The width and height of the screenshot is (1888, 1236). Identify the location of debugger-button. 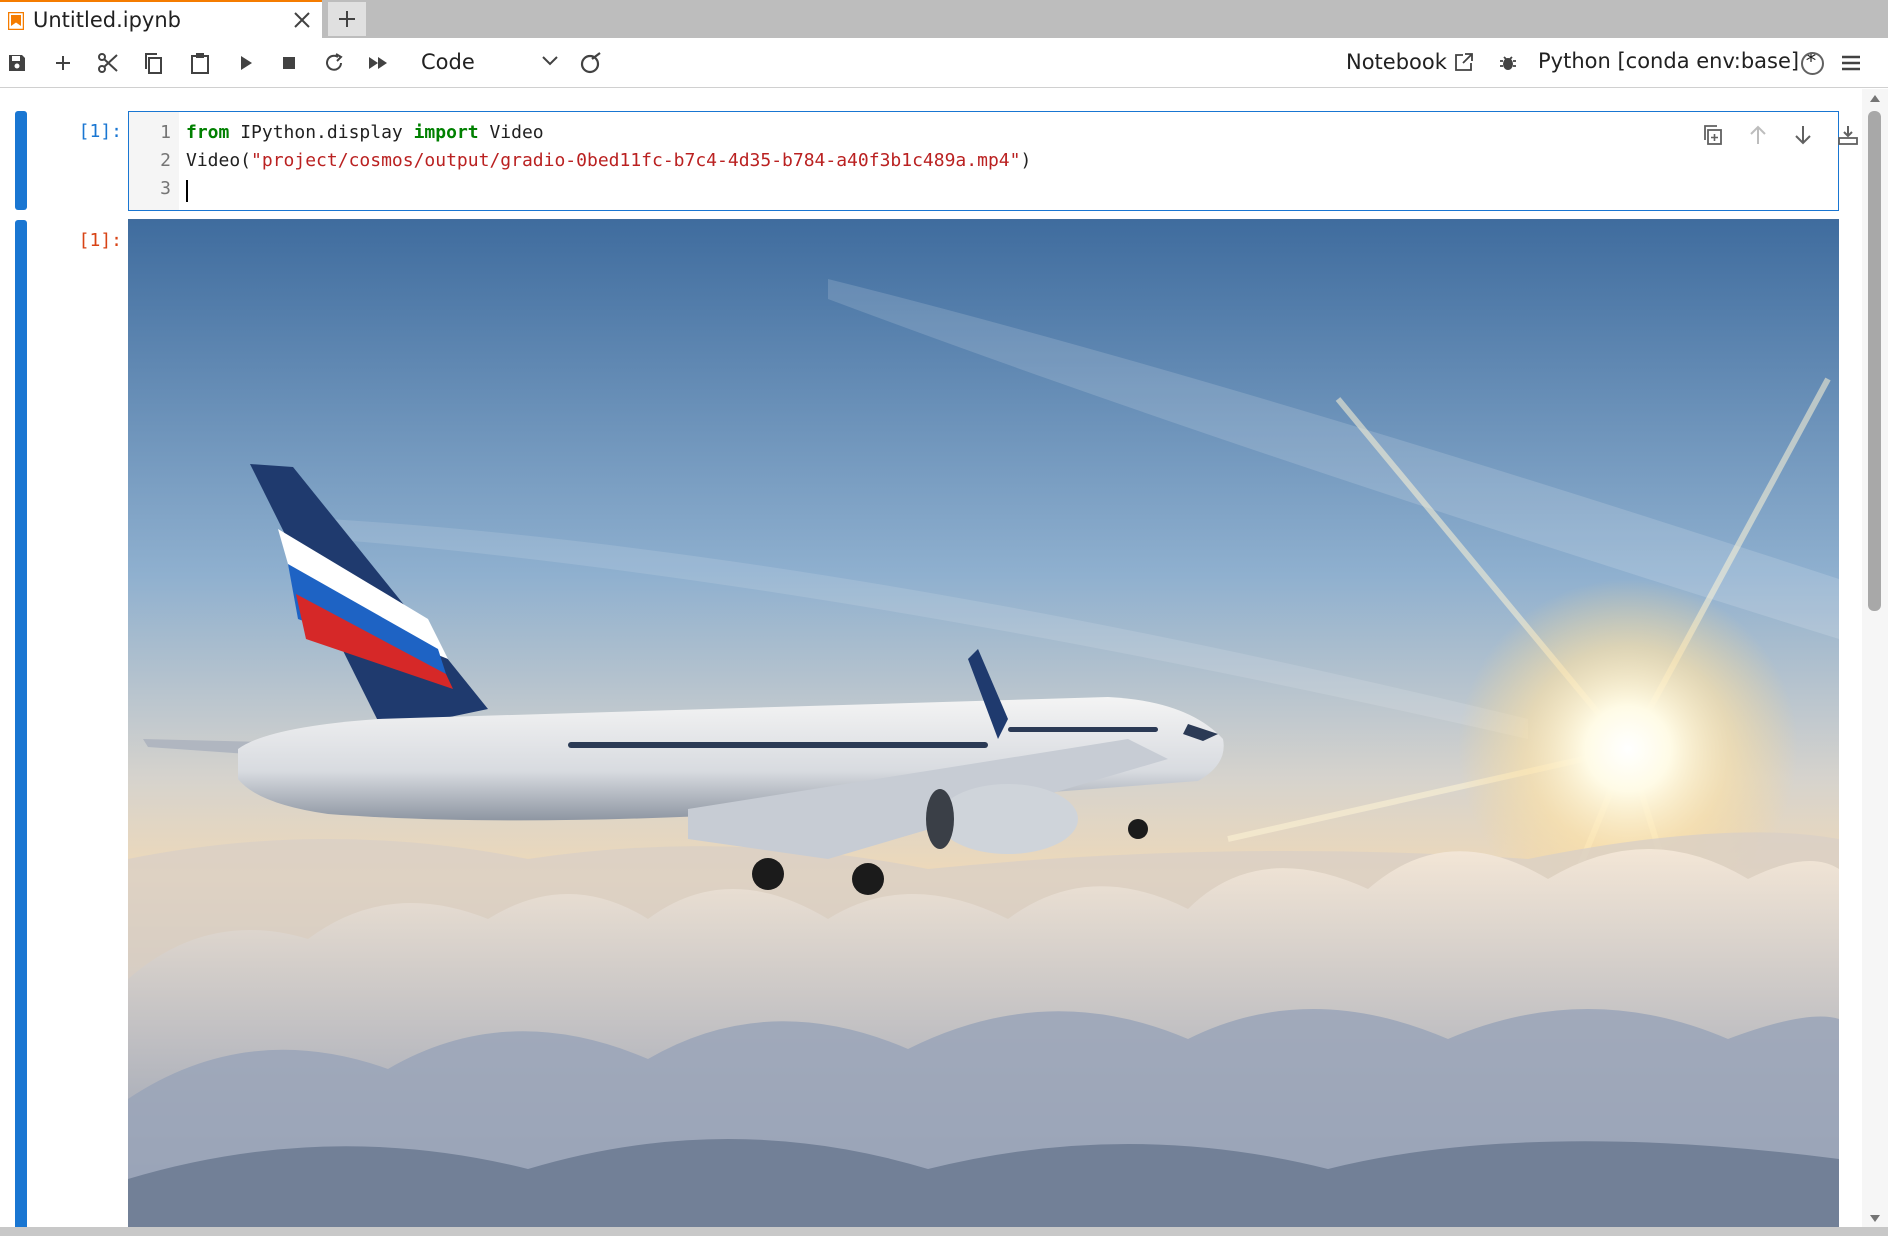
(1508, 63).